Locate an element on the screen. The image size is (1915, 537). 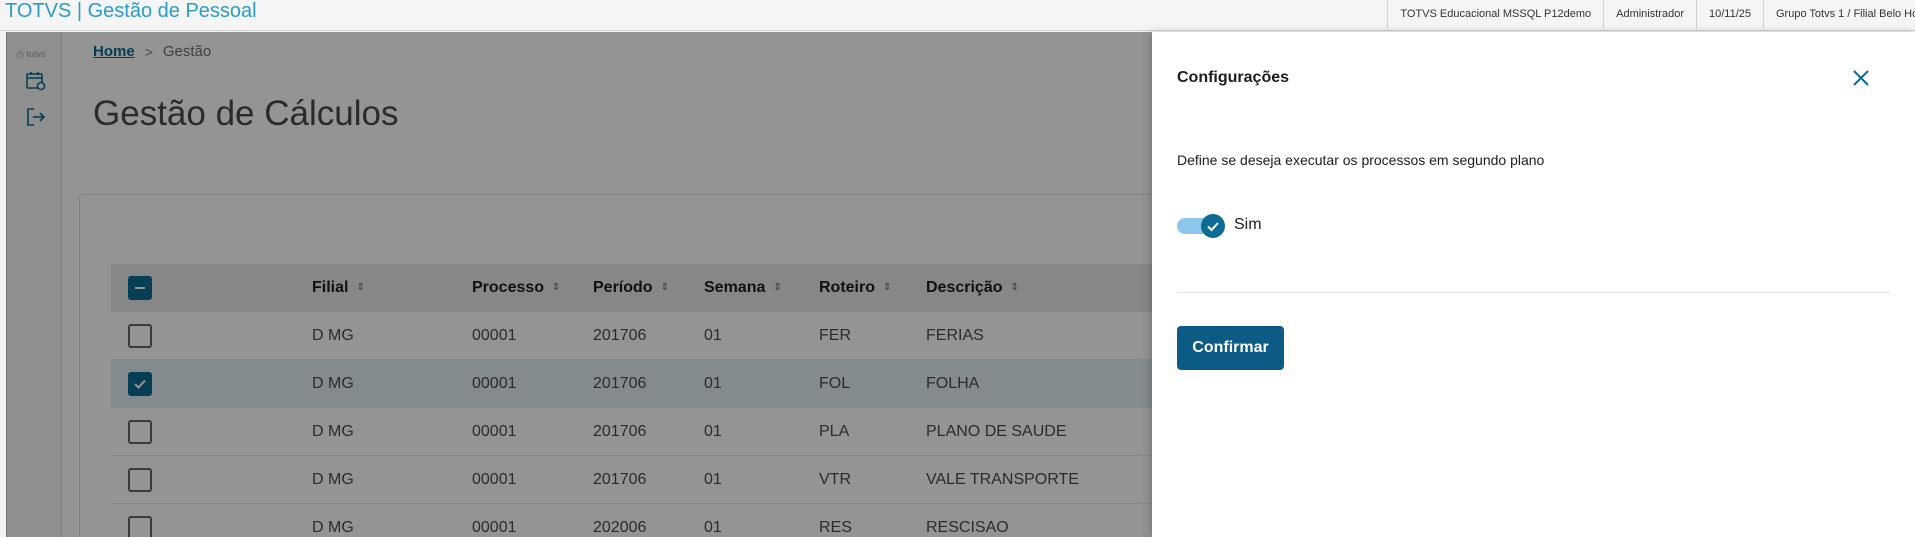
user-label: Administrador is located at coordinates (1649, 14).